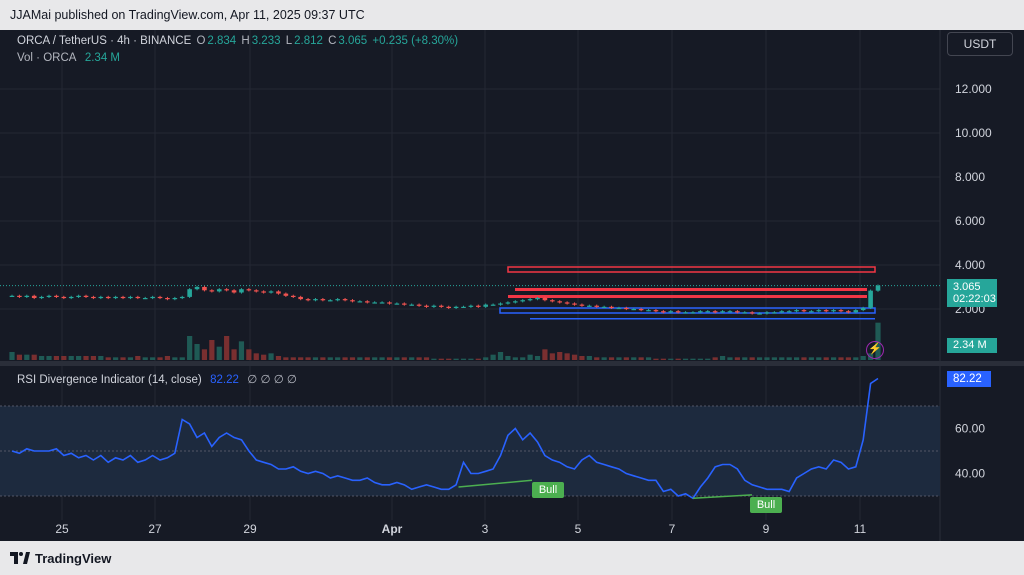 The width and height of the screenshot is (1024, 575). What do you see at coordinates (973, 133) in the screenshot?
I see `price-axis-label: 10.000` at bounding box center [973, 133].